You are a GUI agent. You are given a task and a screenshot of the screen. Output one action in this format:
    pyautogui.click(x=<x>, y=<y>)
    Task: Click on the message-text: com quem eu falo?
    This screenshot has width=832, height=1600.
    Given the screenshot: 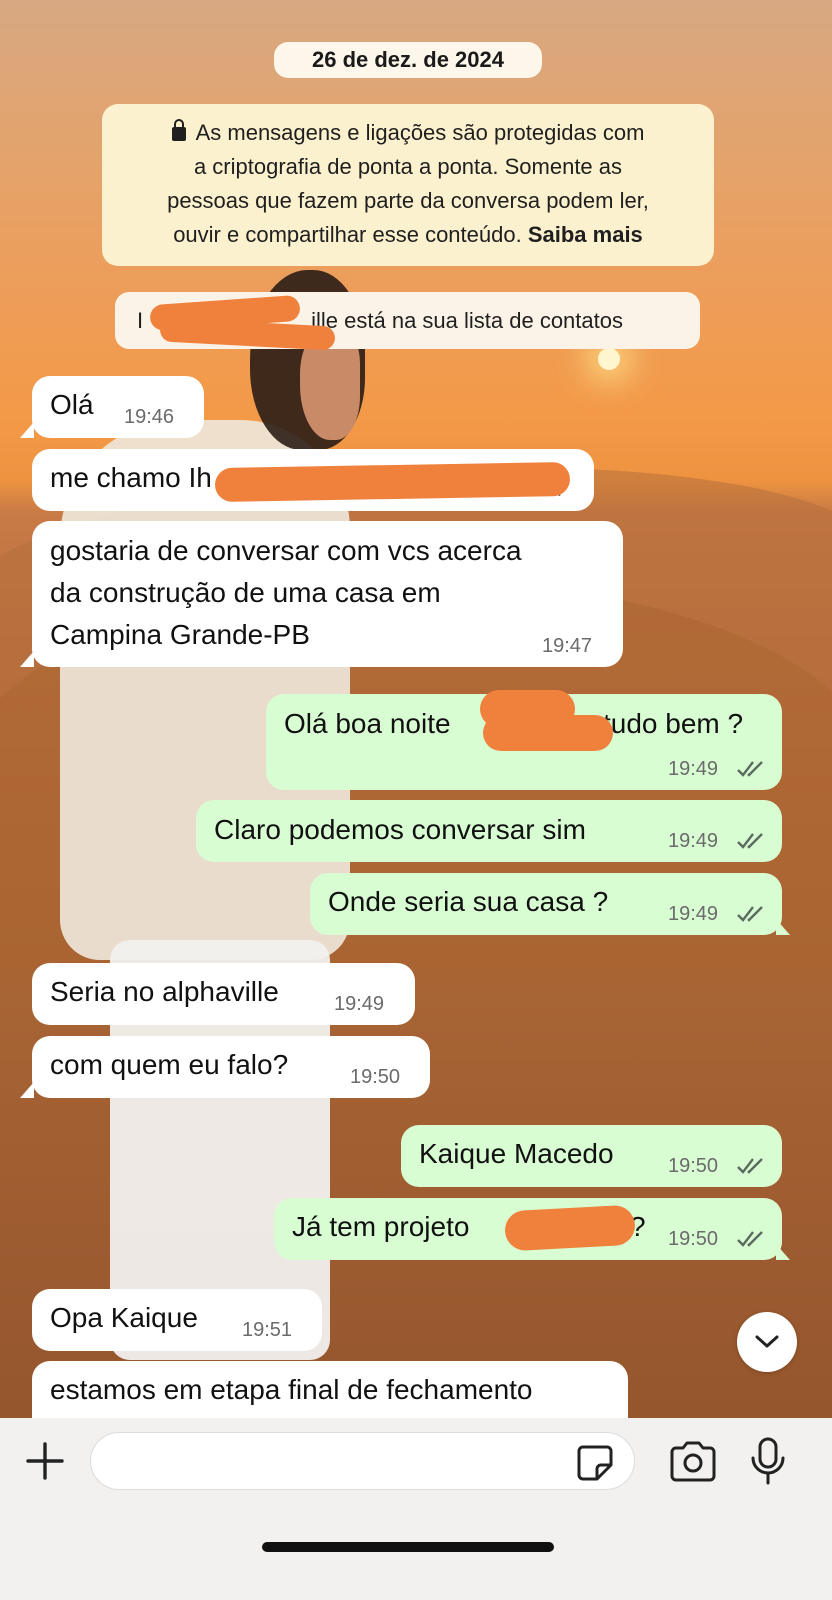 What is the action you would take?
    pyautogui.click(x=169, y=1064)
    